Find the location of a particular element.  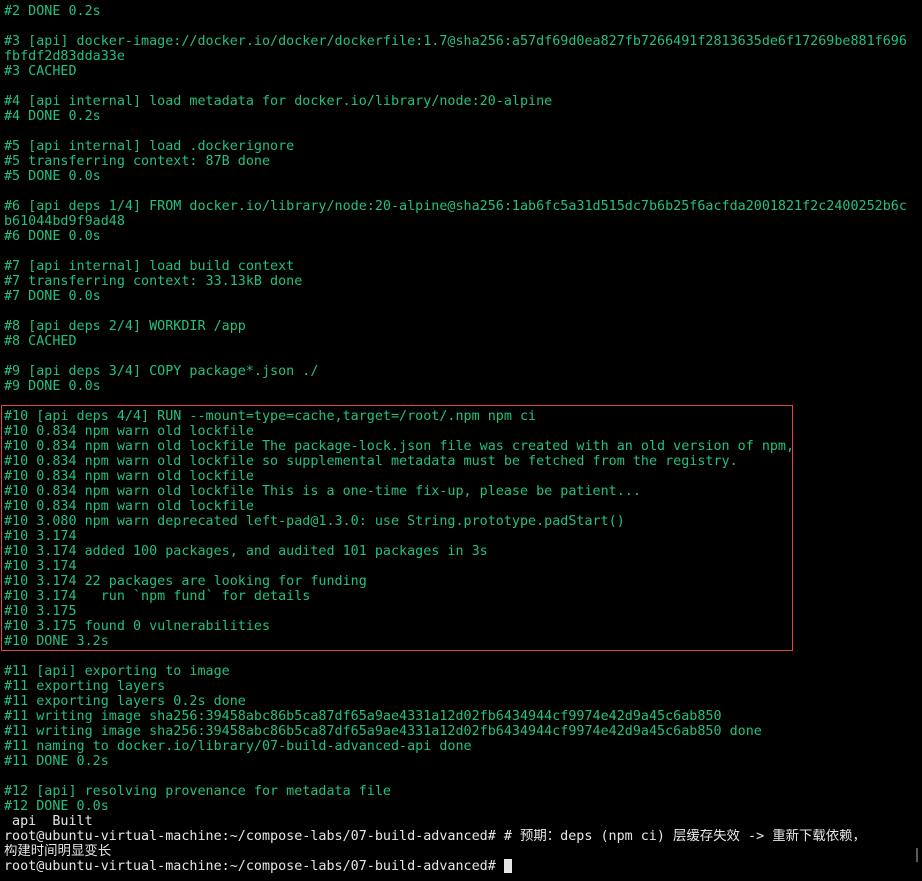

cursor is located at coordinates (507, 866).